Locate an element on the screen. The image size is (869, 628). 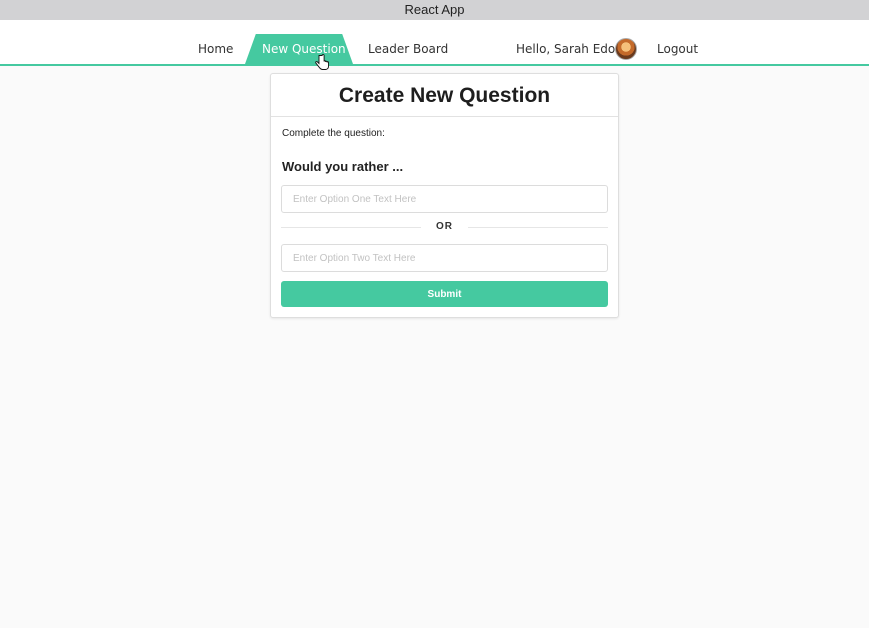
form-hint: Complete the question: is located at coordinates (333, 133).